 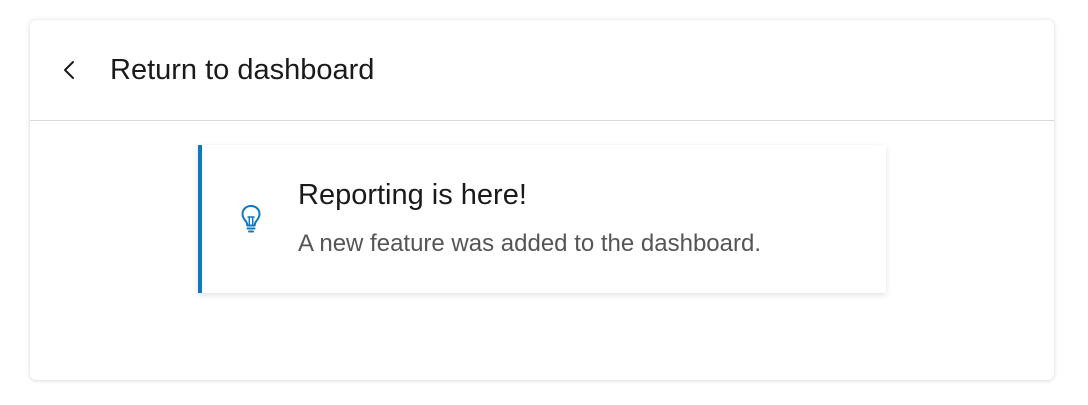 What do you see at coordinates (242, 70) in the screenshot?
I see `return-to-dashboard-link: Return to dashboard` at bounding box center [242, 70].